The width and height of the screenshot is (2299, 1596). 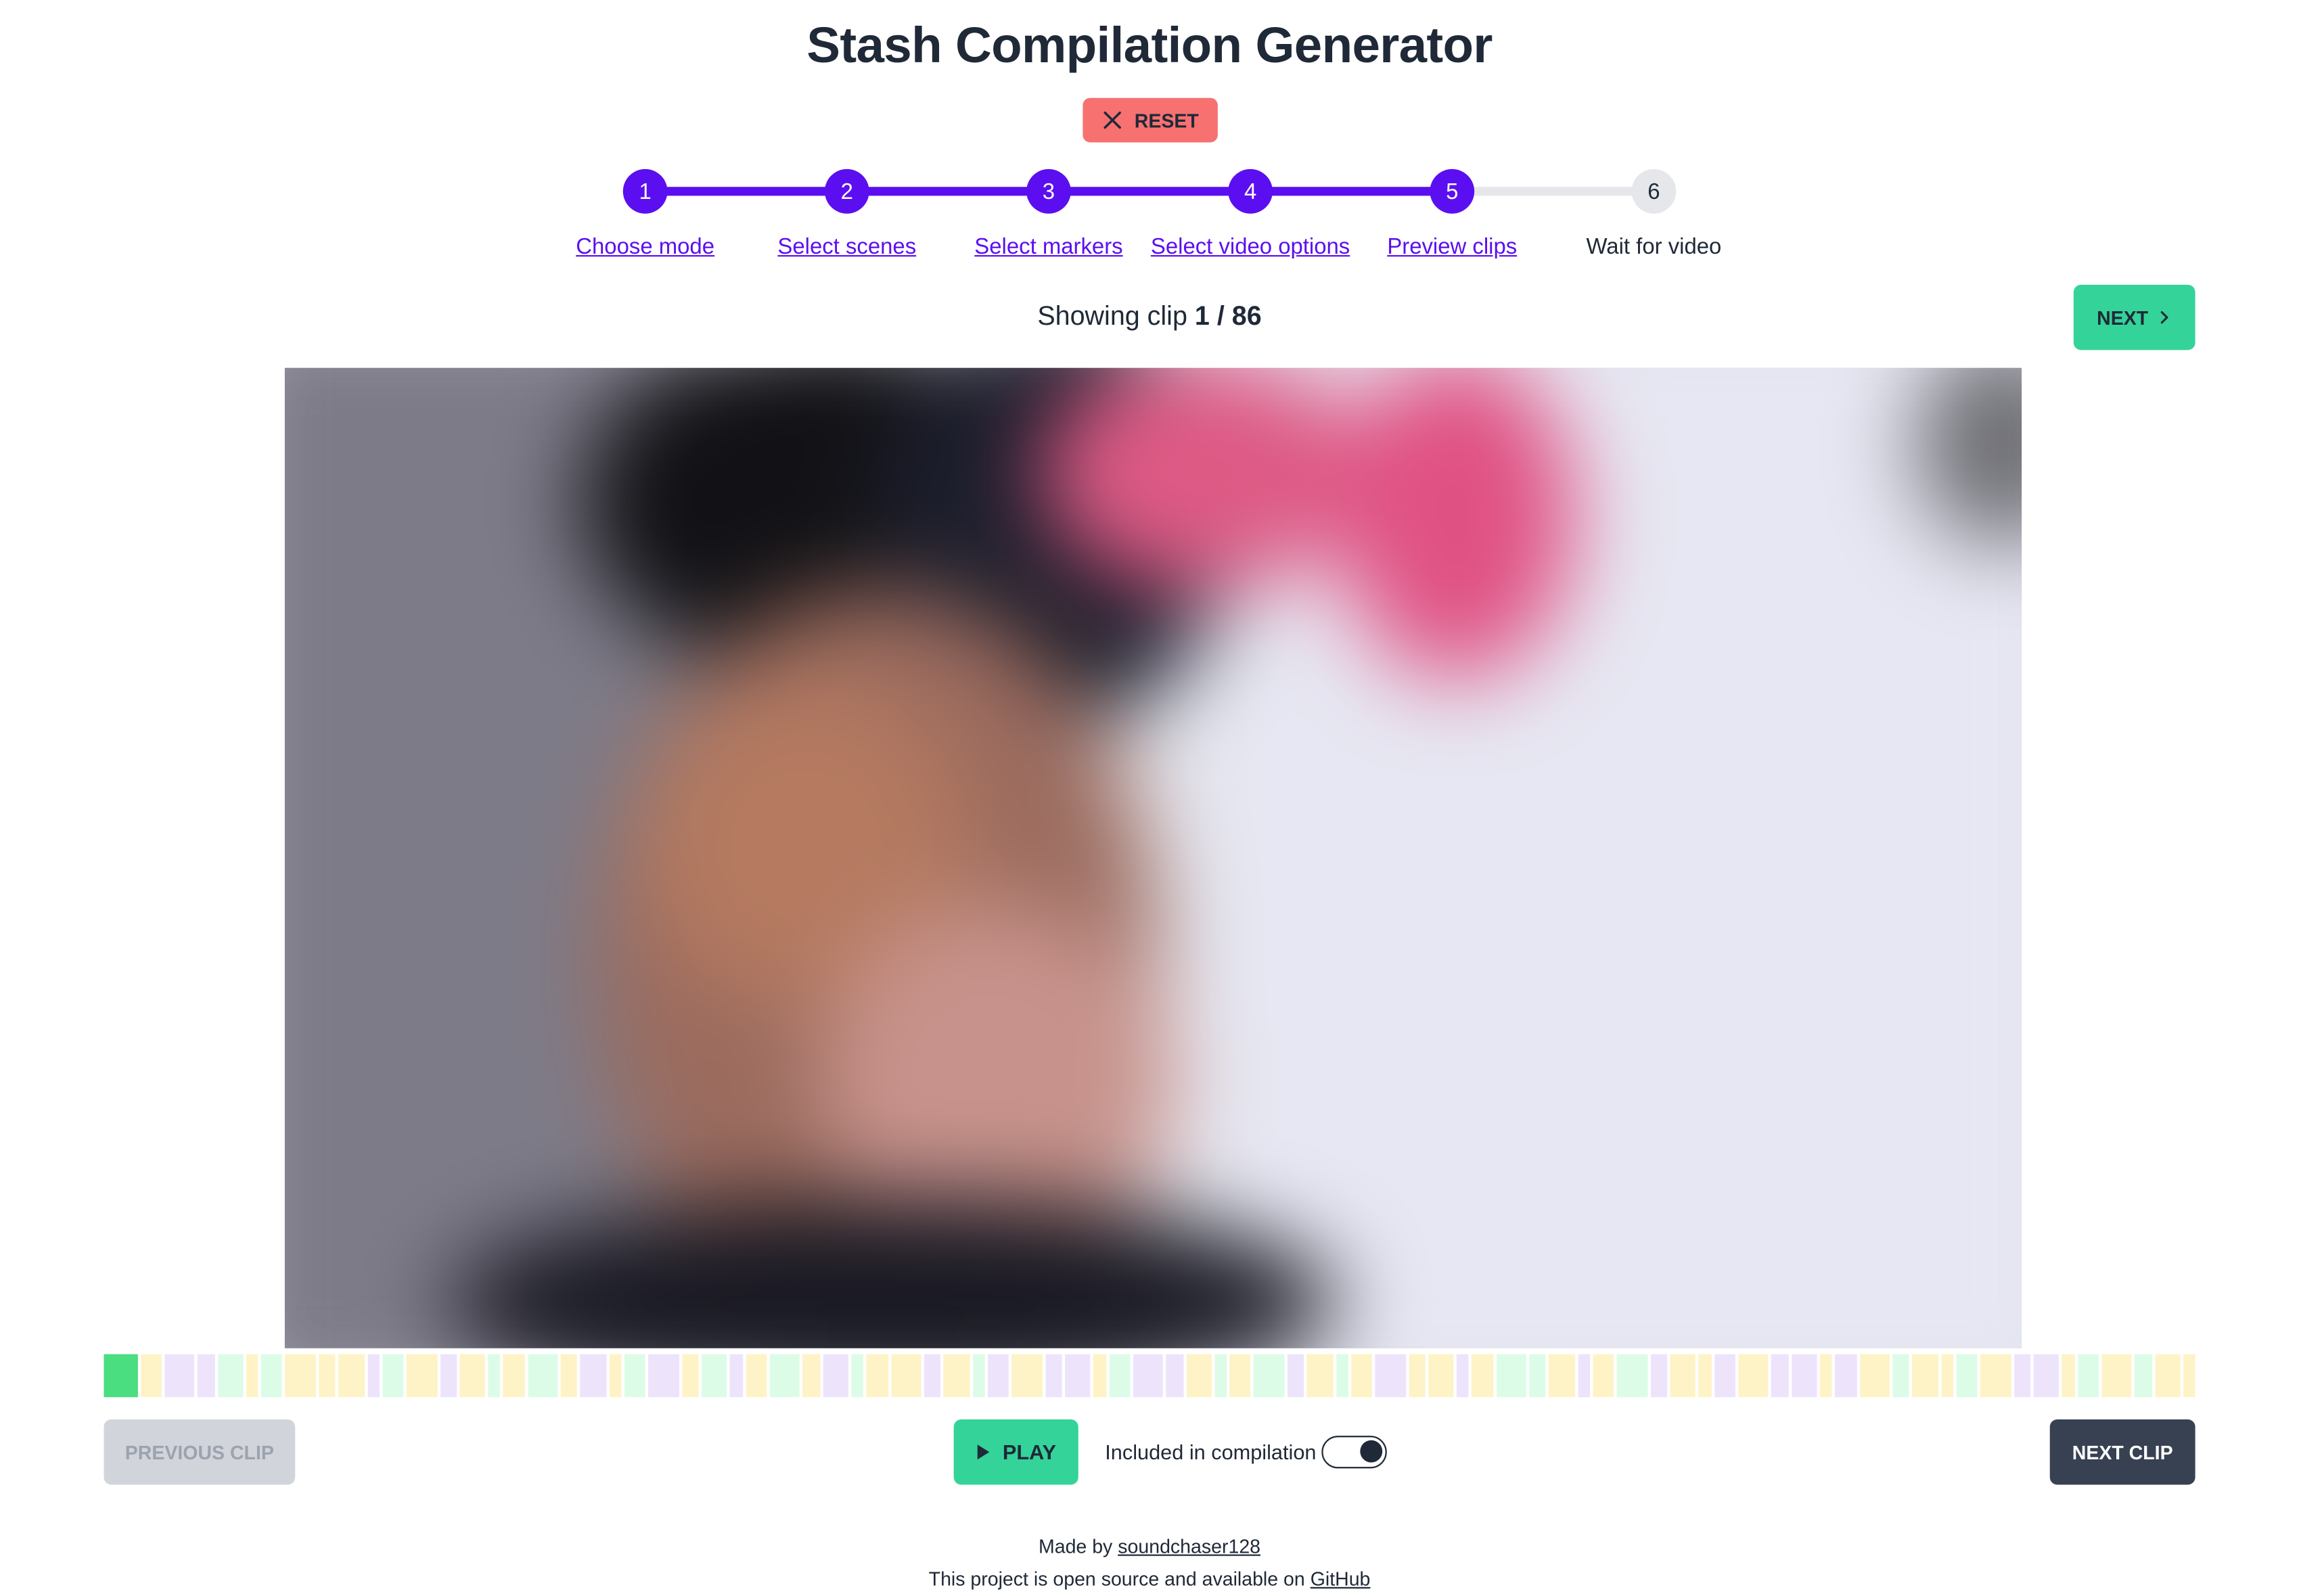 What do you see at coordinates (2122, 1452) in the screenshot?
I see `next-clip-button: NEXT CLIP` at bounding box center [2122, 1452].